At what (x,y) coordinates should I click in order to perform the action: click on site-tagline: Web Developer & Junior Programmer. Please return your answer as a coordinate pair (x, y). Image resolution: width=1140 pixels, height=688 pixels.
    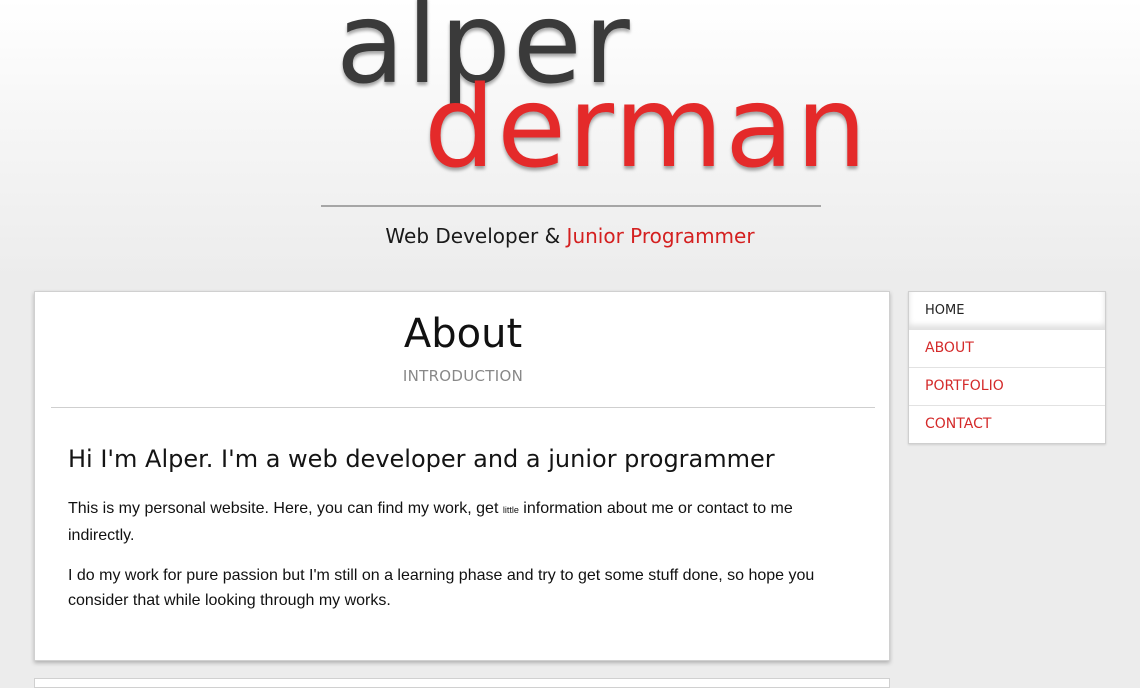
    Looking at the image, I should click on (570, 236).